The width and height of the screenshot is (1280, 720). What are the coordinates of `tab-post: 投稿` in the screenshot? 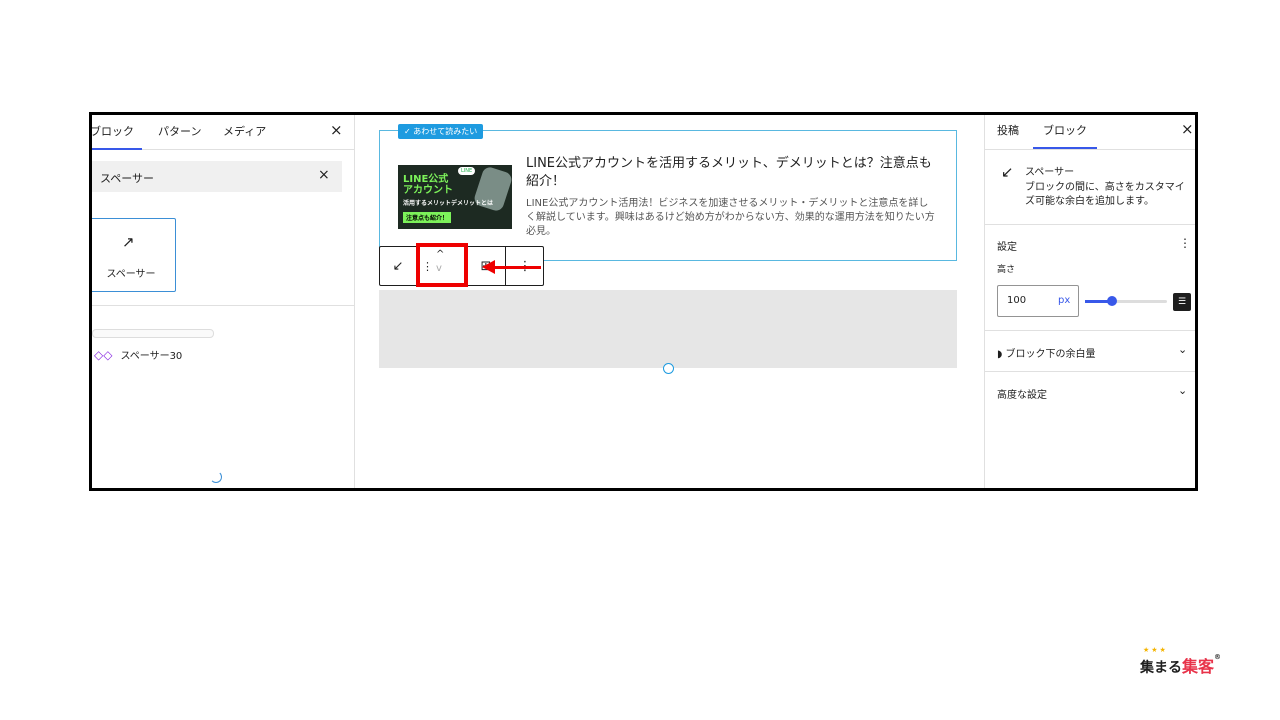 It's located at (1008, 130).